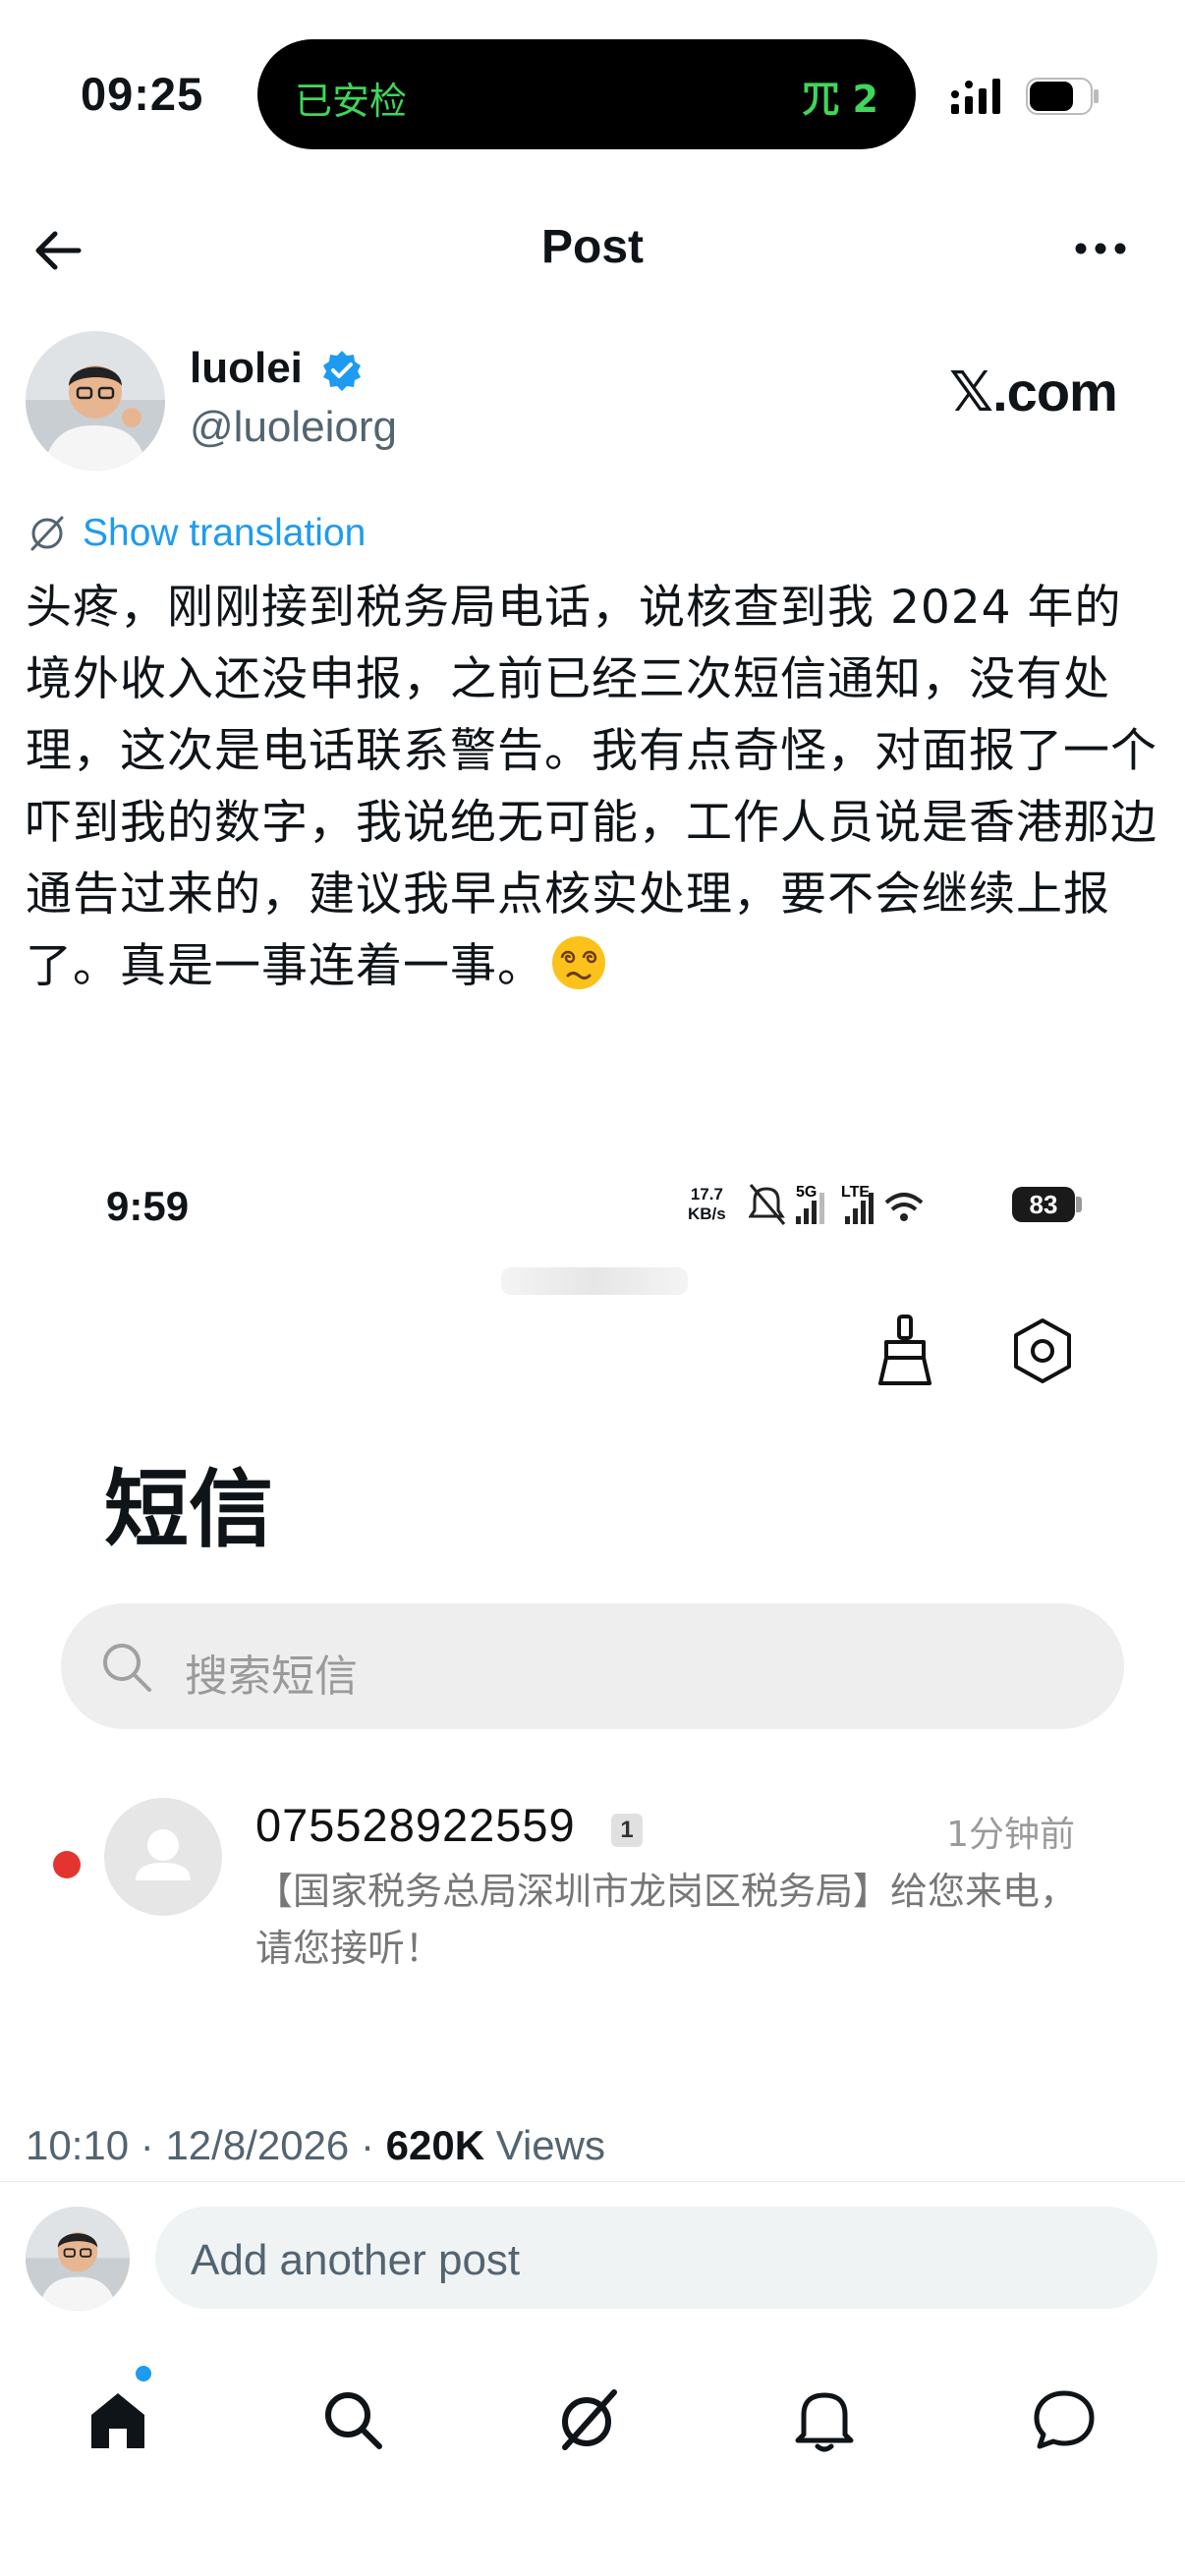 The height and width of the screenshot is (2576, 1185). What do you see at coordinates (257, 2145) in the screenshot?
I see `post-date: 12/8/2026` at bounding box center [257, 2145].